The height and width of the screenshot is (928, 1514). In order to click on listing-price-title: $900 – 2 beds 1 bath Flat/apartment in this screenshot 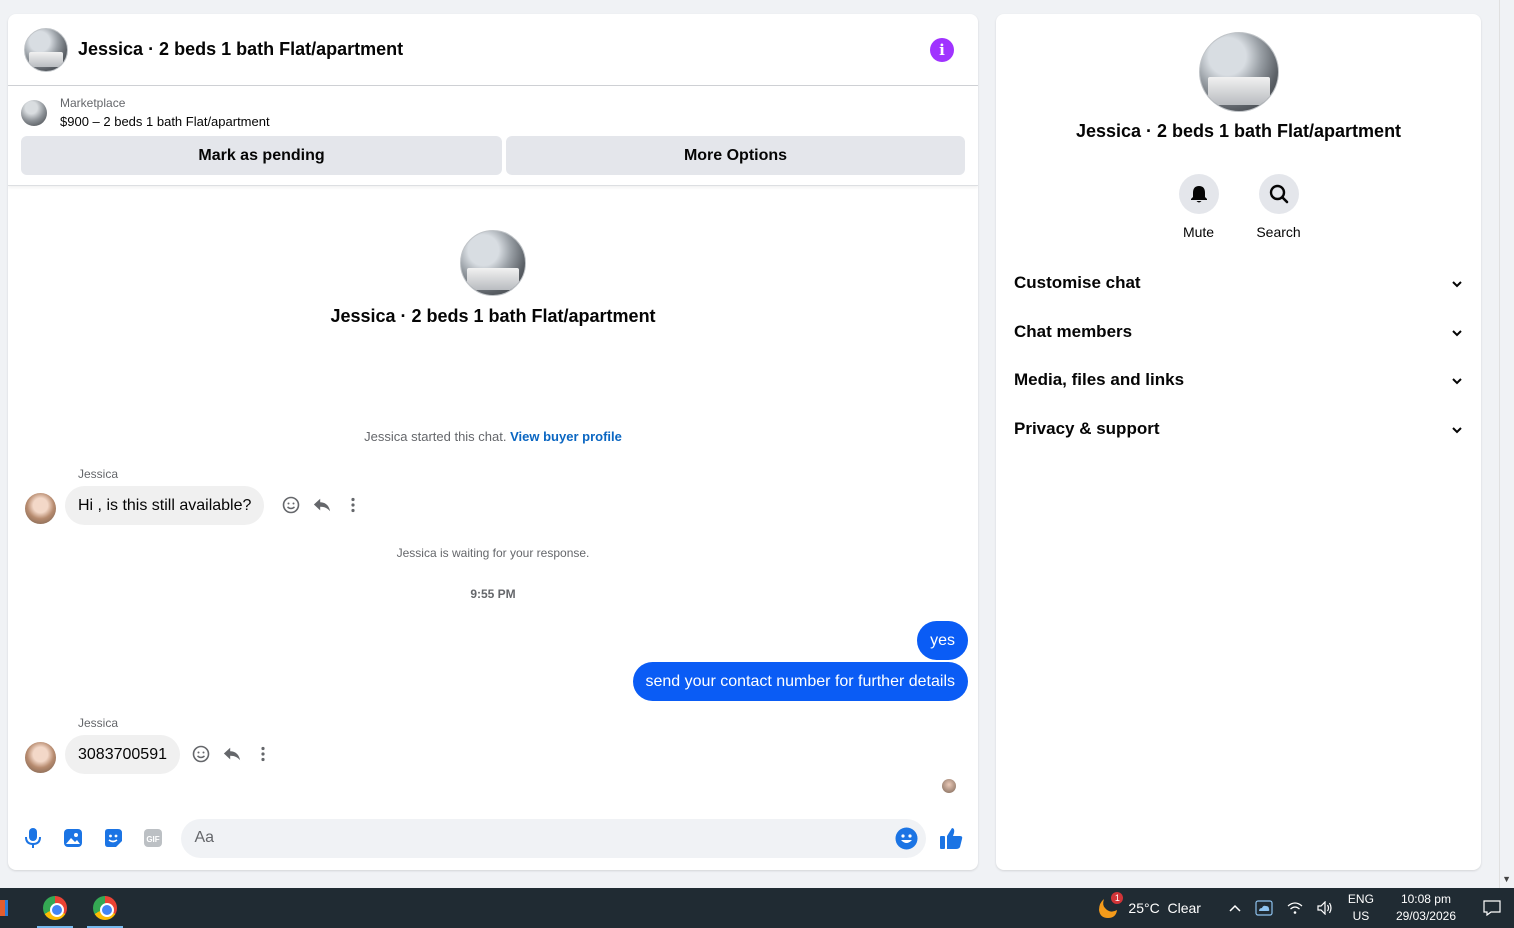, I will do `click(165, 121)`.